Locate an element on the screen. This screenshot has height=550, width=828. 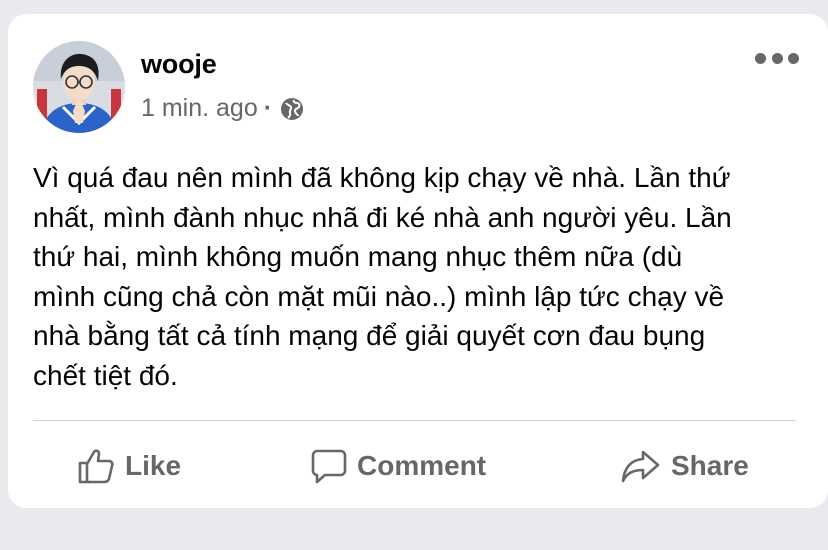
comment-icon is located at coordinates (329, 466).